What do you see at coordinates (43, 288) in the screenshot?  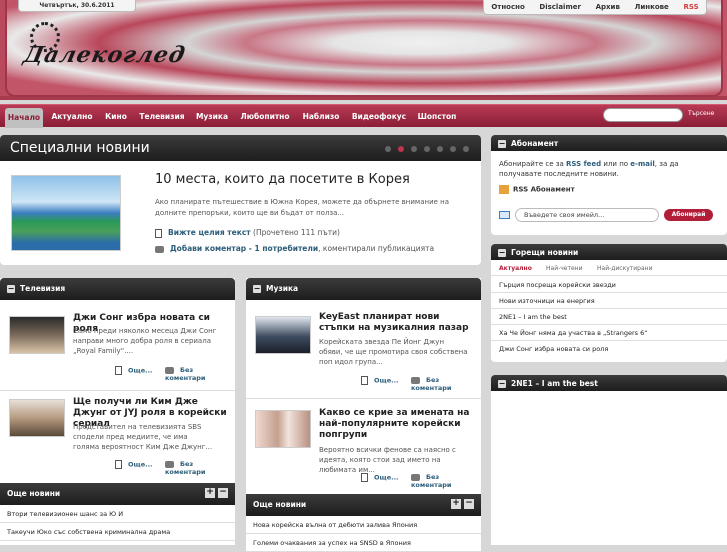 I see `tv-title: Телевизия` at bounding box center [43, 288].